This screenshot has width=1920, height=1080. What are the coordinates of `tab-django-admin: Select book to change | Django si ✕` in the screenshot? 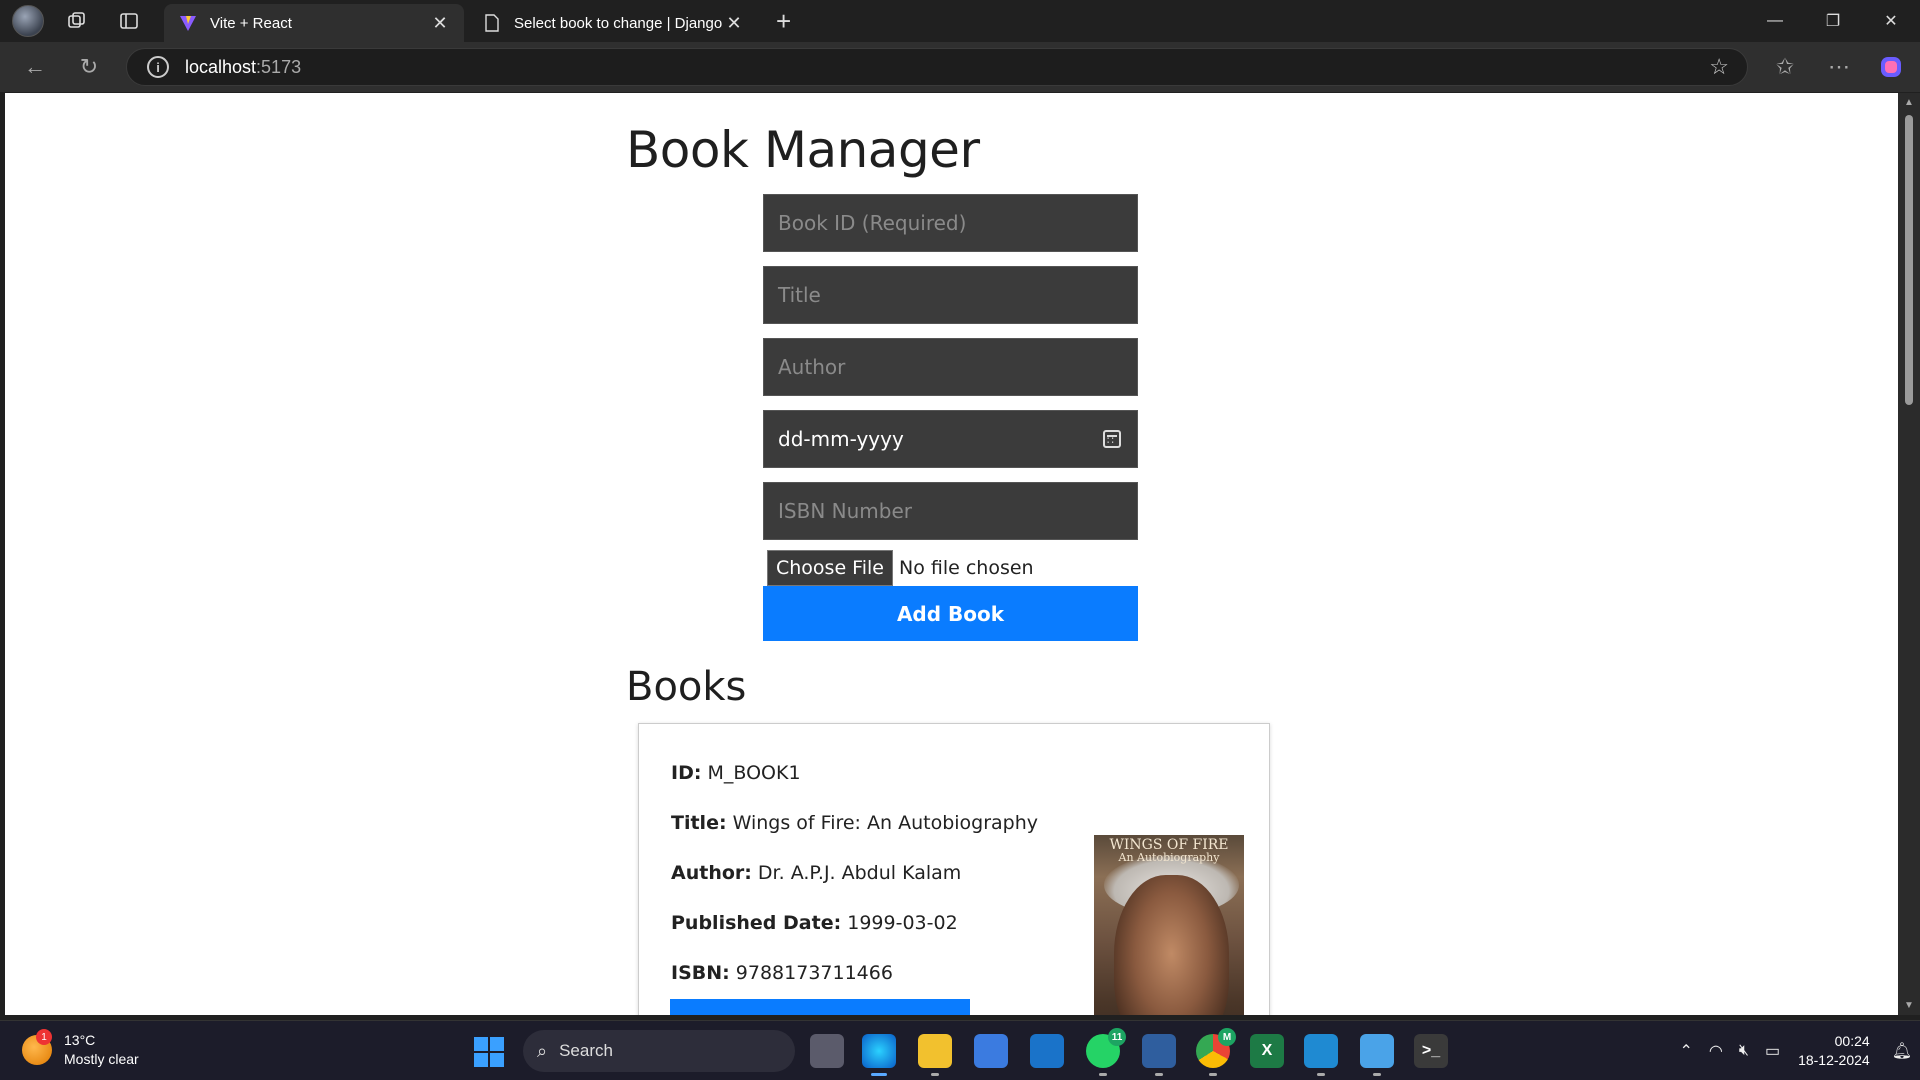 It's located at (613, 23).